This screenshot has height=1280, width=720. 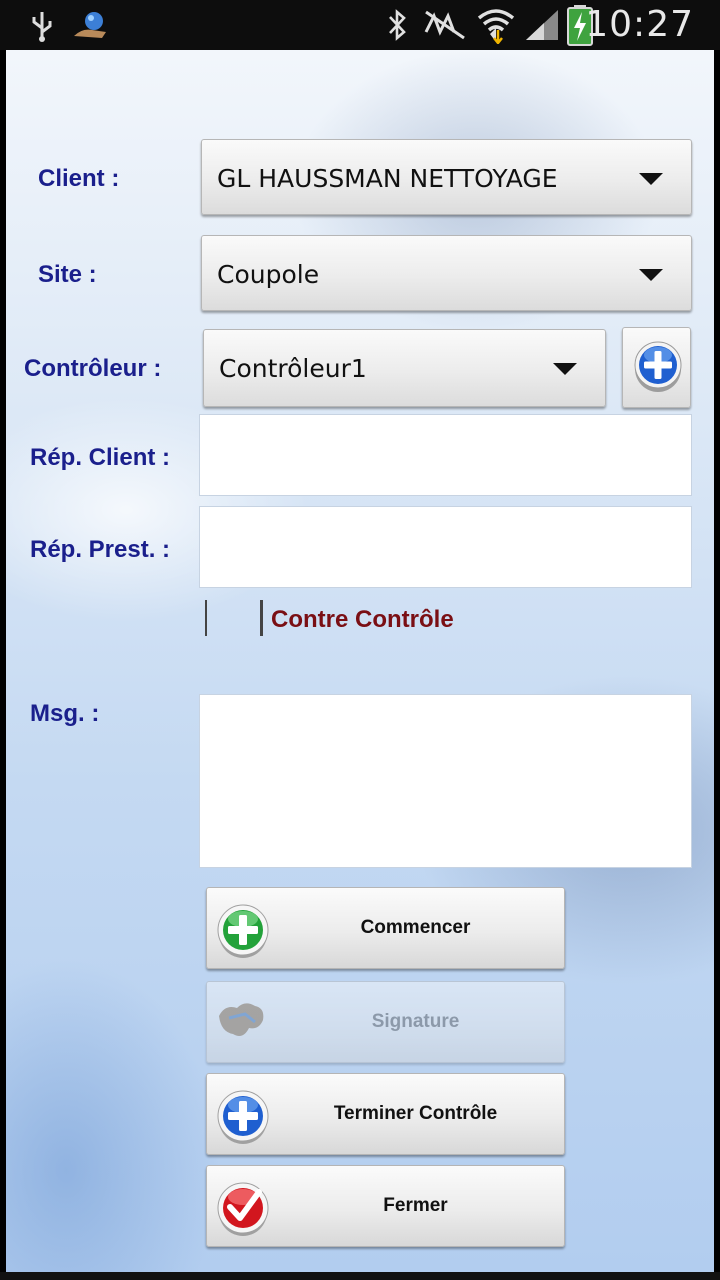 What do you see at coordinates (100, 457) in the screenshot?
I see `rep-client-label: Rép. Client :` at bounding box center [100, 457].